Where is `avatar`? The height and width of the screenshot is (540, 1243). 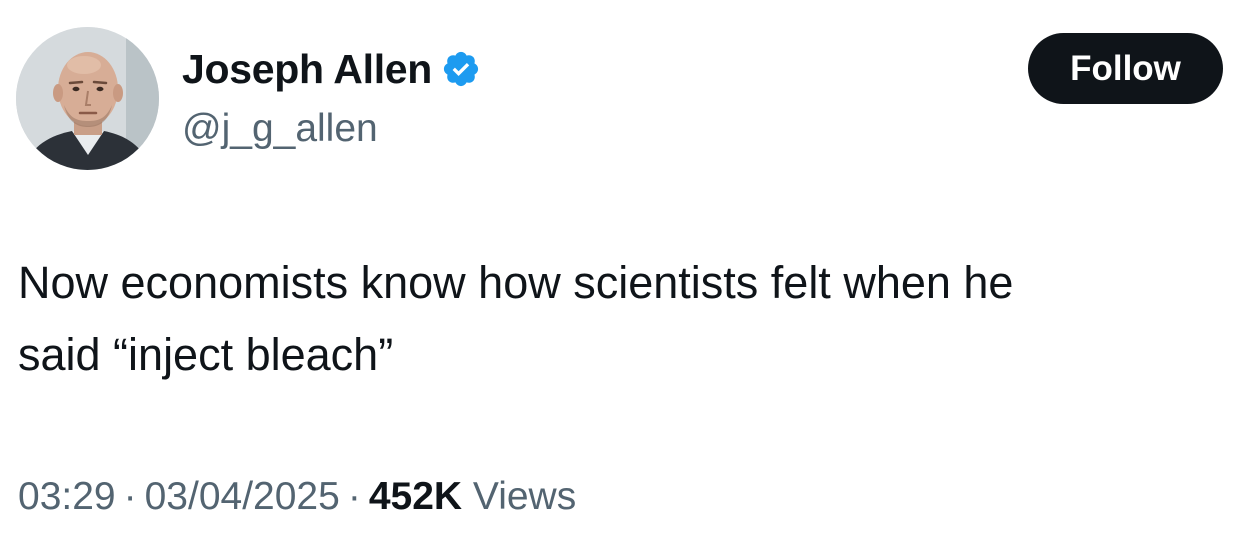
avatar is located at coordinates (87, 98).